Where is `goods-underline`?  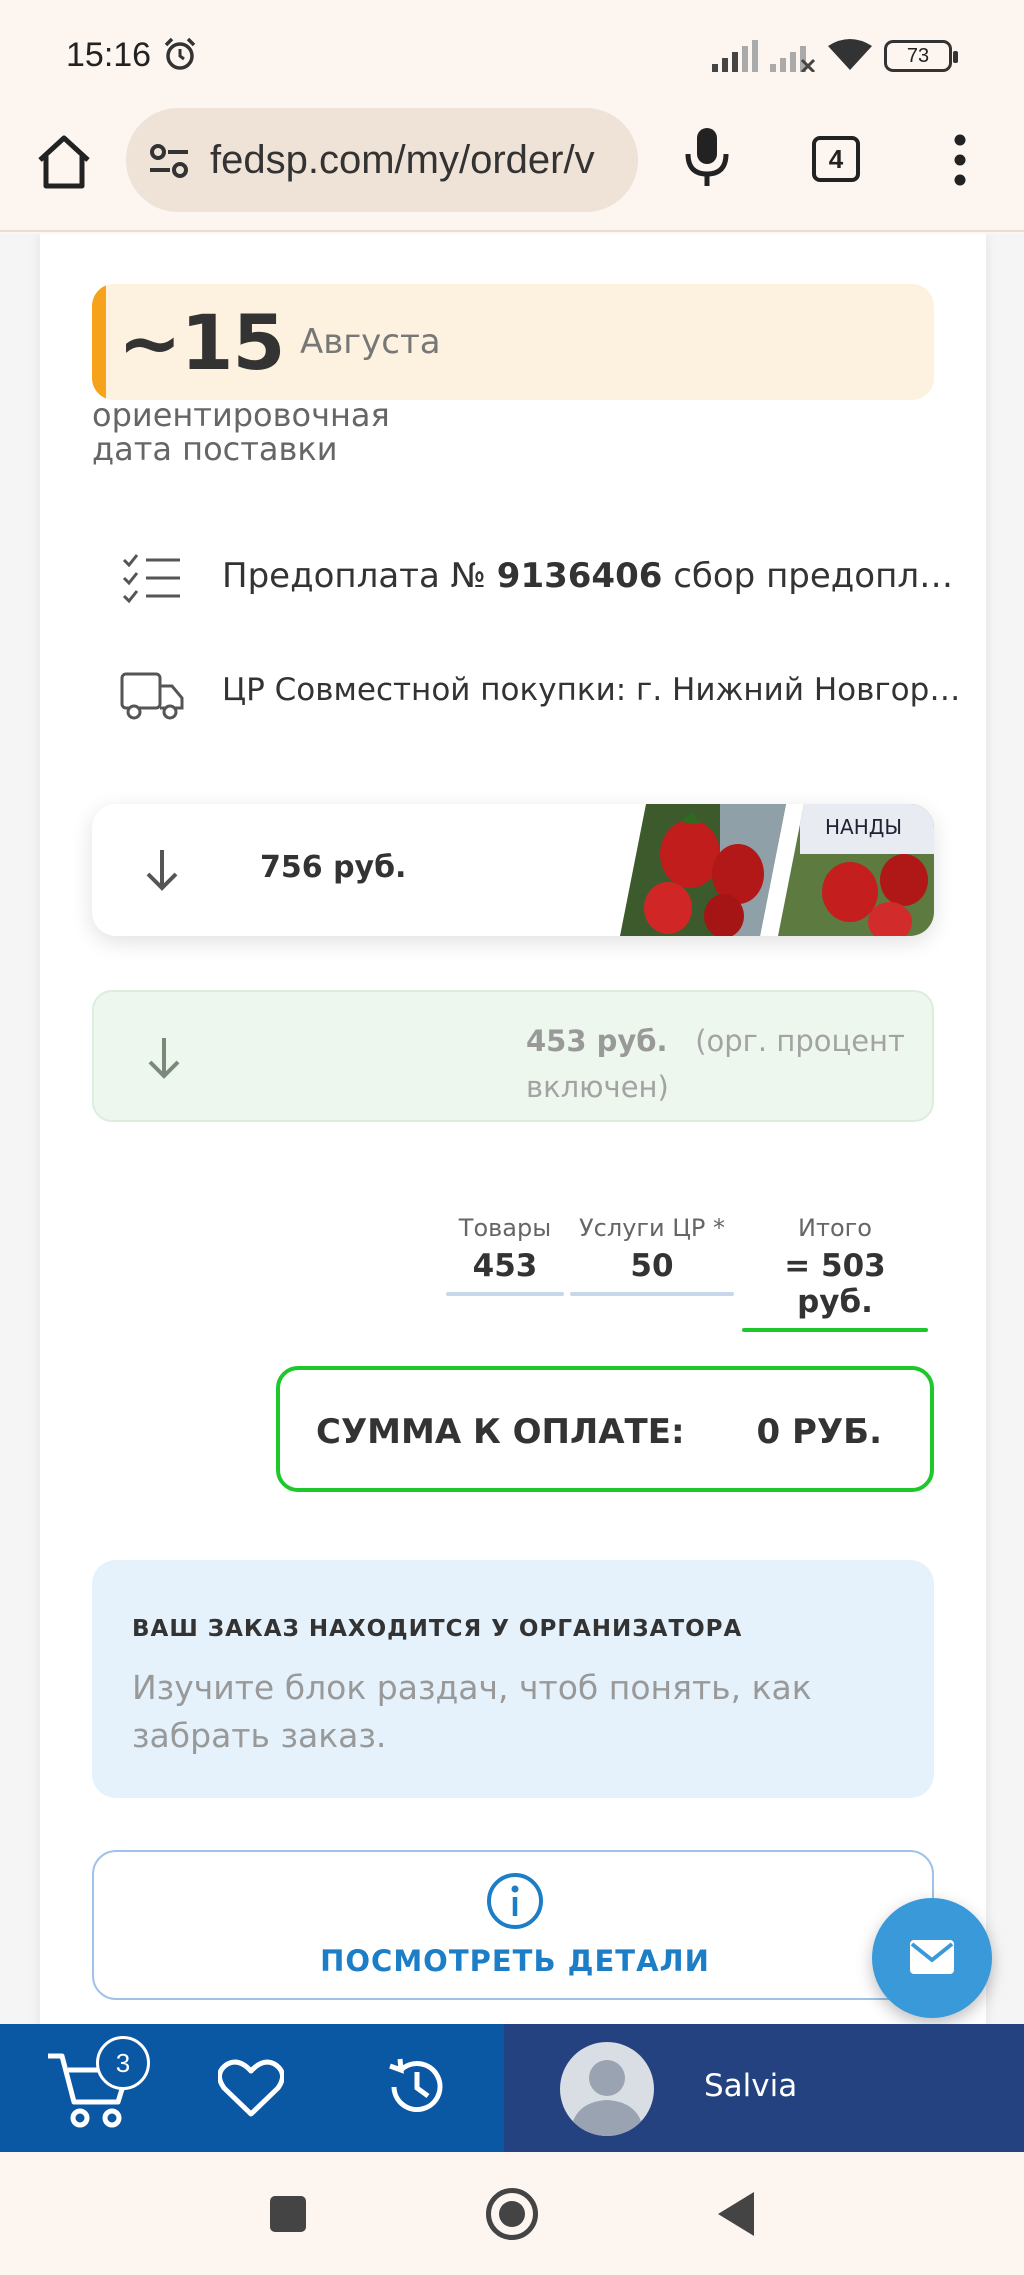 goods-underline is located at coordinates (505, 1294).